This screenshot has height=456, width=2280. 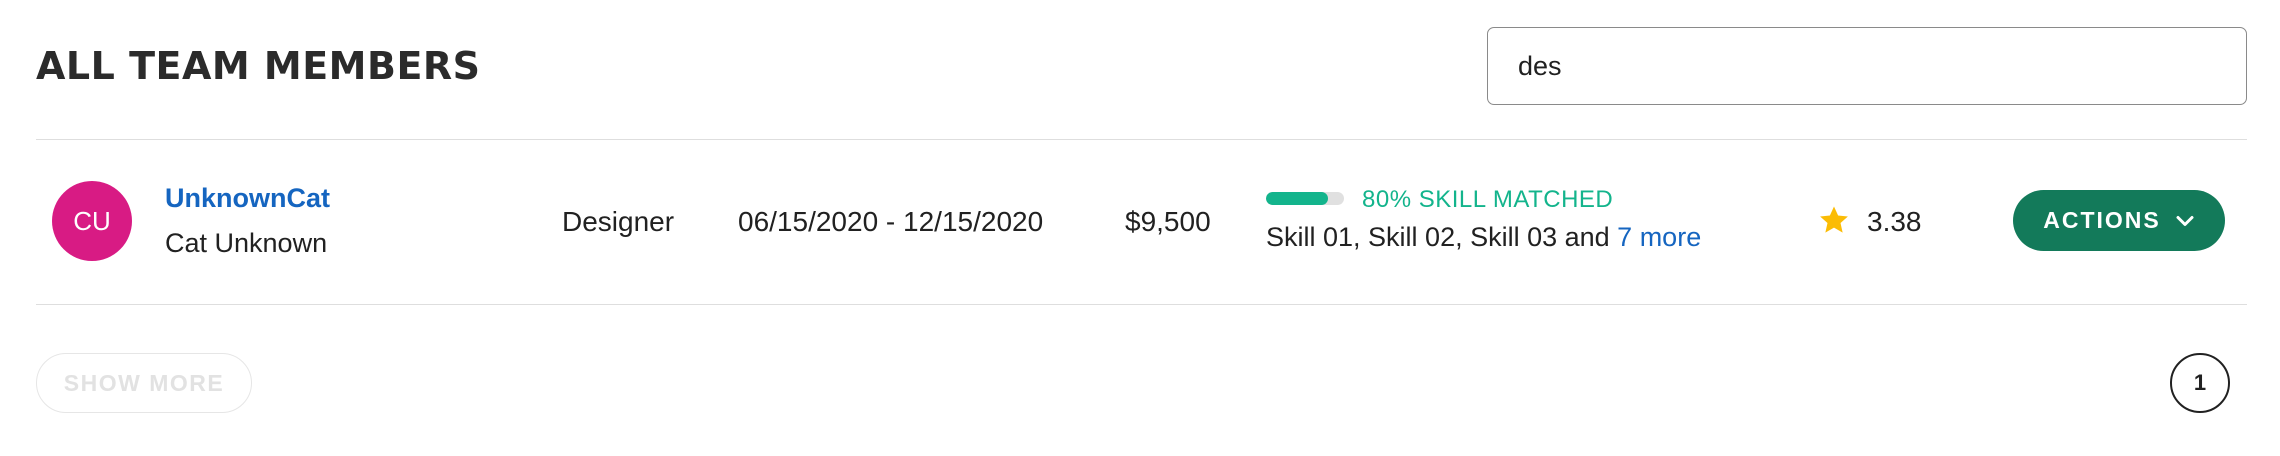 I want to click on more-skills-link: 7 more, so click(x=1659, y=237).